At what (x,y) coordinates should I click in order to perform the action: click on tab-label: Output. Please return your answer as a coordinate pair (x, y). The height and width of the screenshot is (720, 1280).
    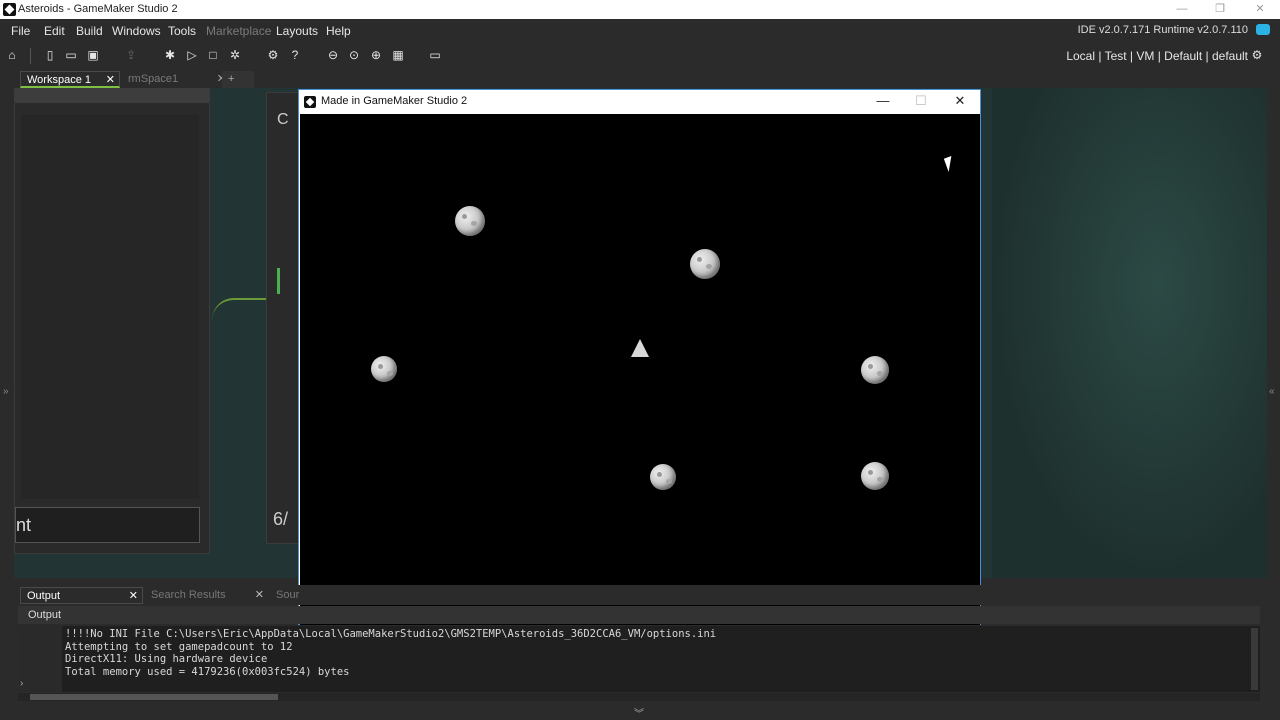
    Looking at the image, I should click on (44, 596).